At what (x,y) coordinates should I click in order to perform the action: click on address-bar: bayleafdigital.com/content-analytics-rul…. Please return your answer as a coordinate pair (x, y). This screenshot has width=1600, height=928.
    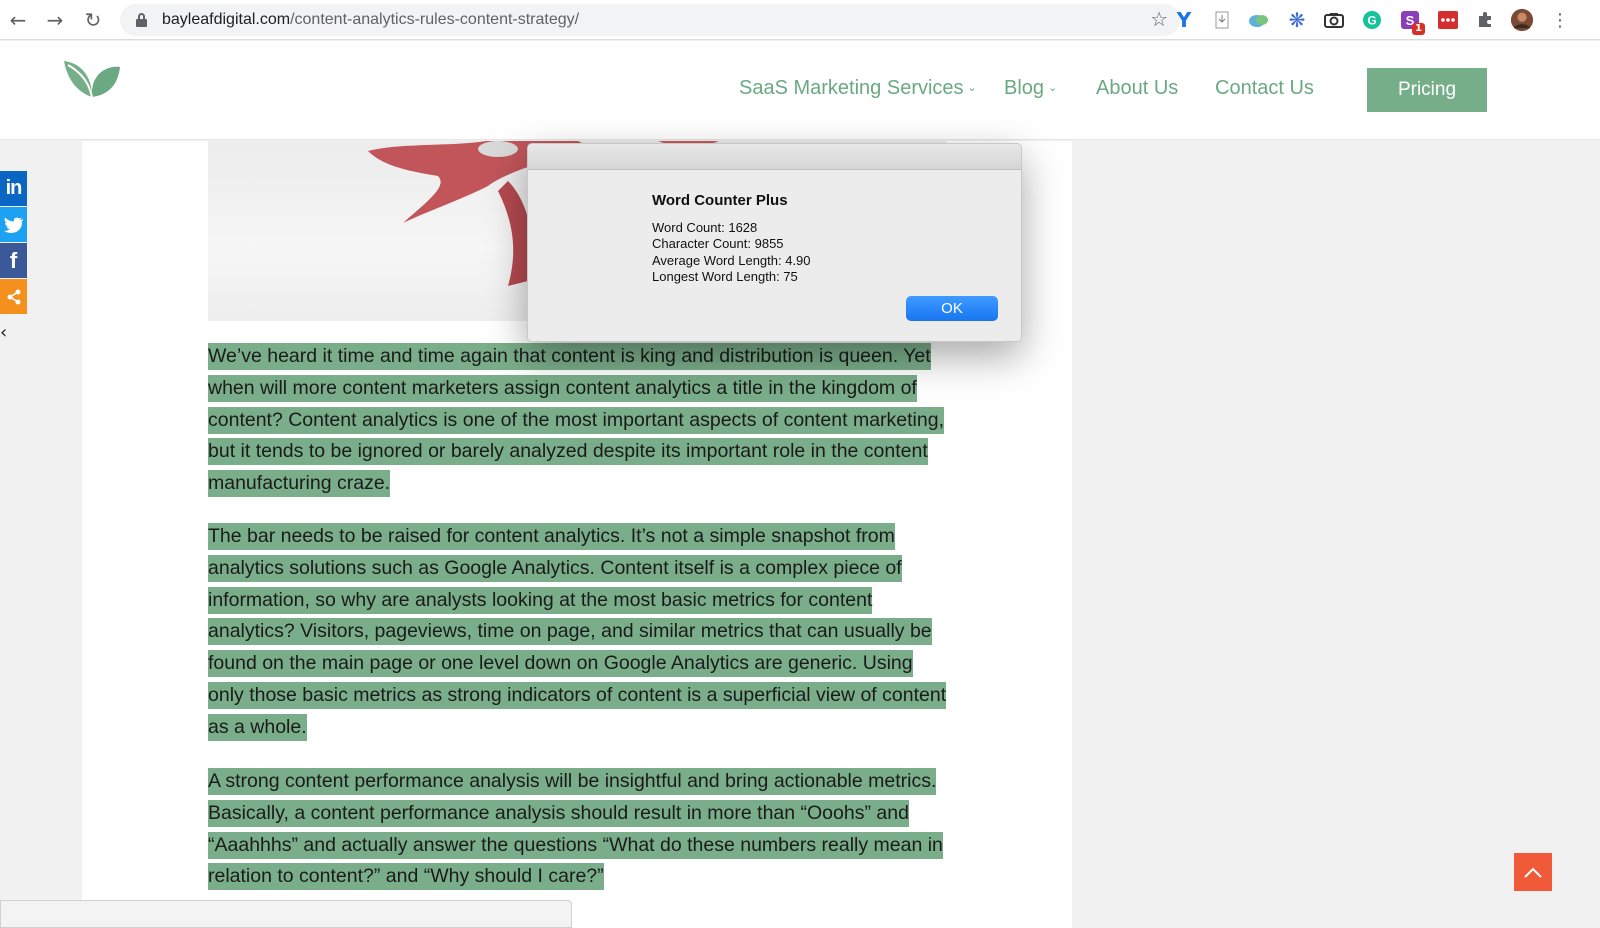
    Looking at the image, I should click on (650, 20).